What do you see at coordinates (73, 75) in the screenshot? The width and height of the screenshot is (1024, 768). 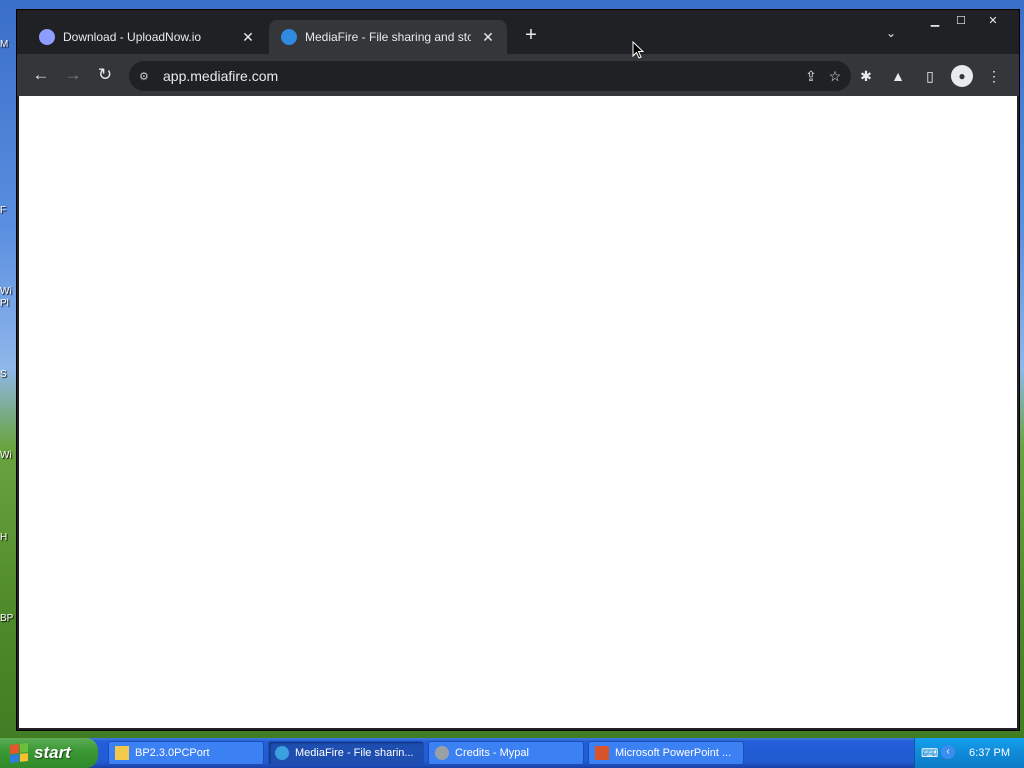 I see `forward-button: →` at bounding box center [73, 75].